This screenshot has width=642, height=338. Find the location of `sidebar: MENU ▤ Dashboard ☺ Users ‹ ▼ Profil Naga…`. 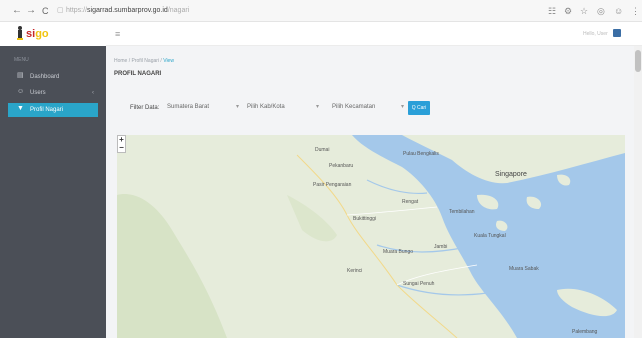

sidebar: MENU ▤ Dashboard ☺ Users ‹ ▼ Profil Naga… is located at coordinates (53, 192).